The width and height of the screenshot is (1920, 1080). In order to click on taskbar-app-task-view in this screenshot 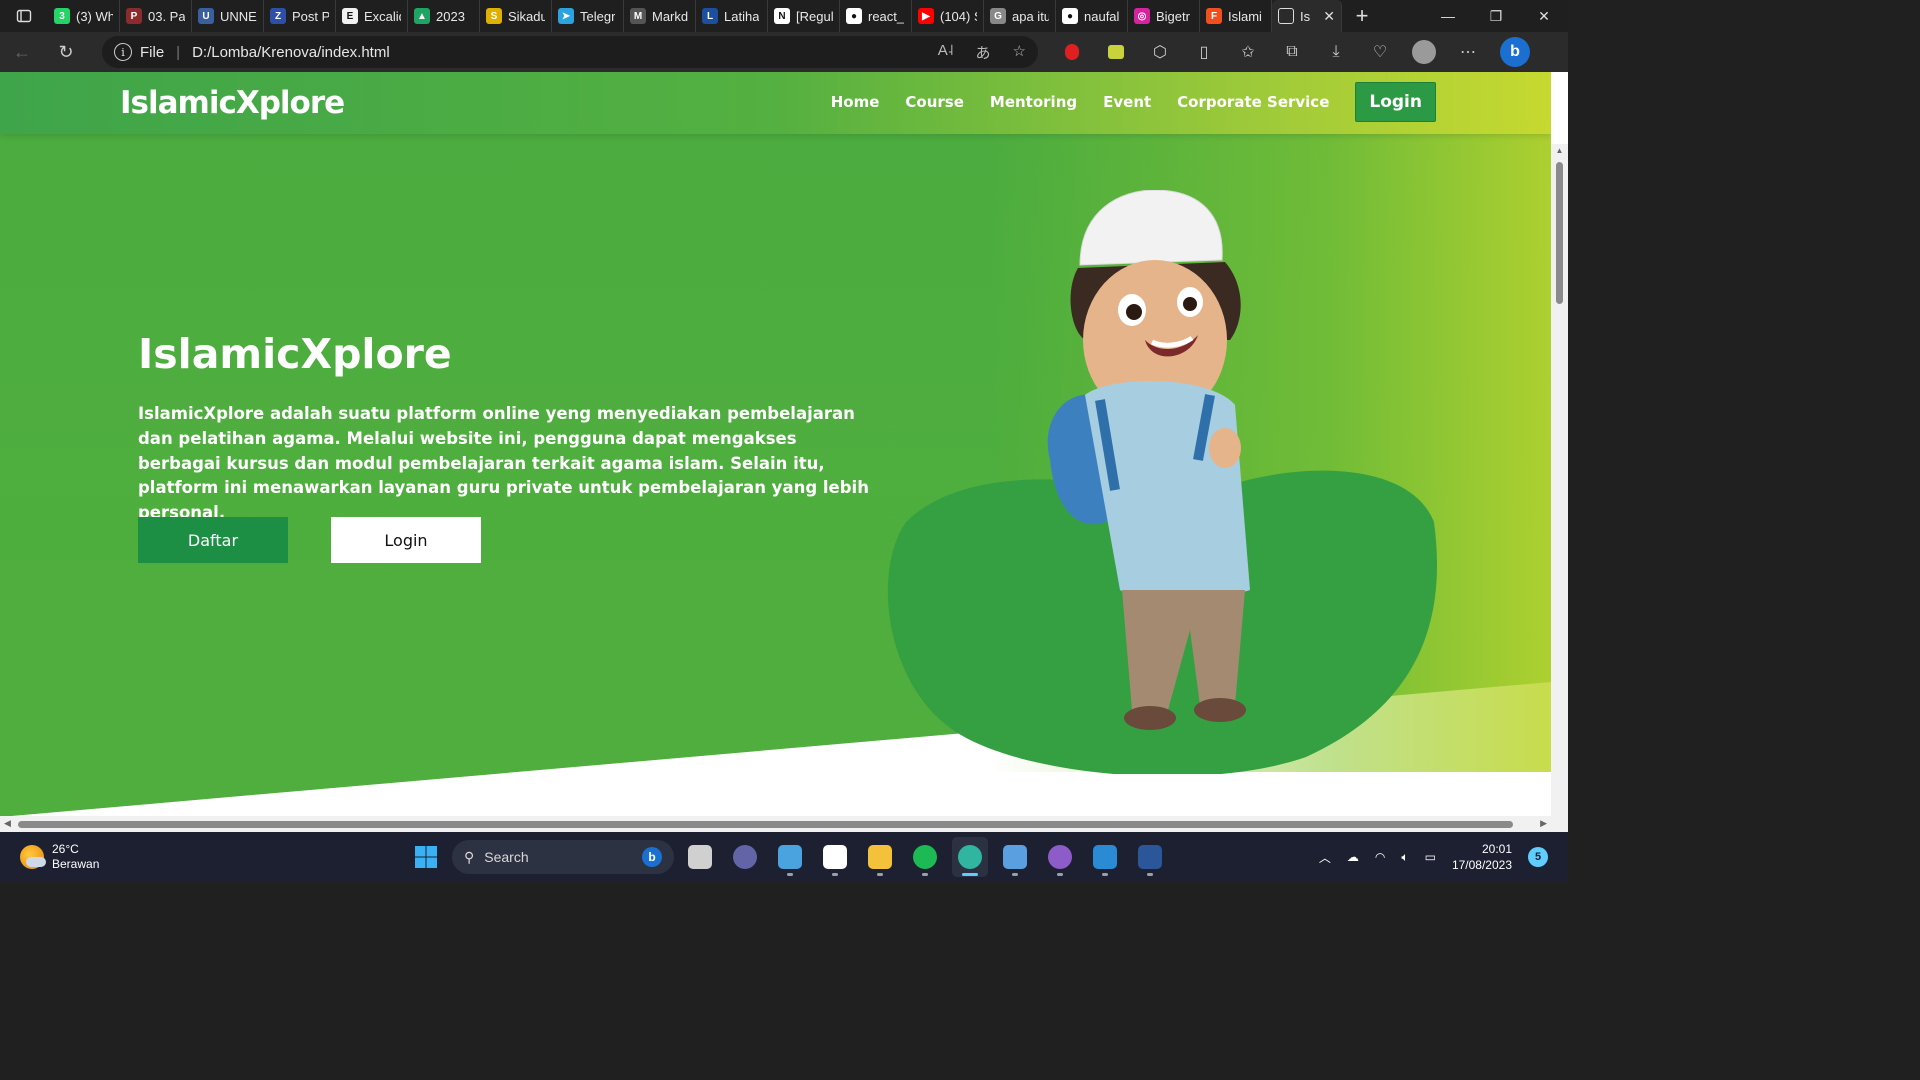, I will do `click(700, 857)`.